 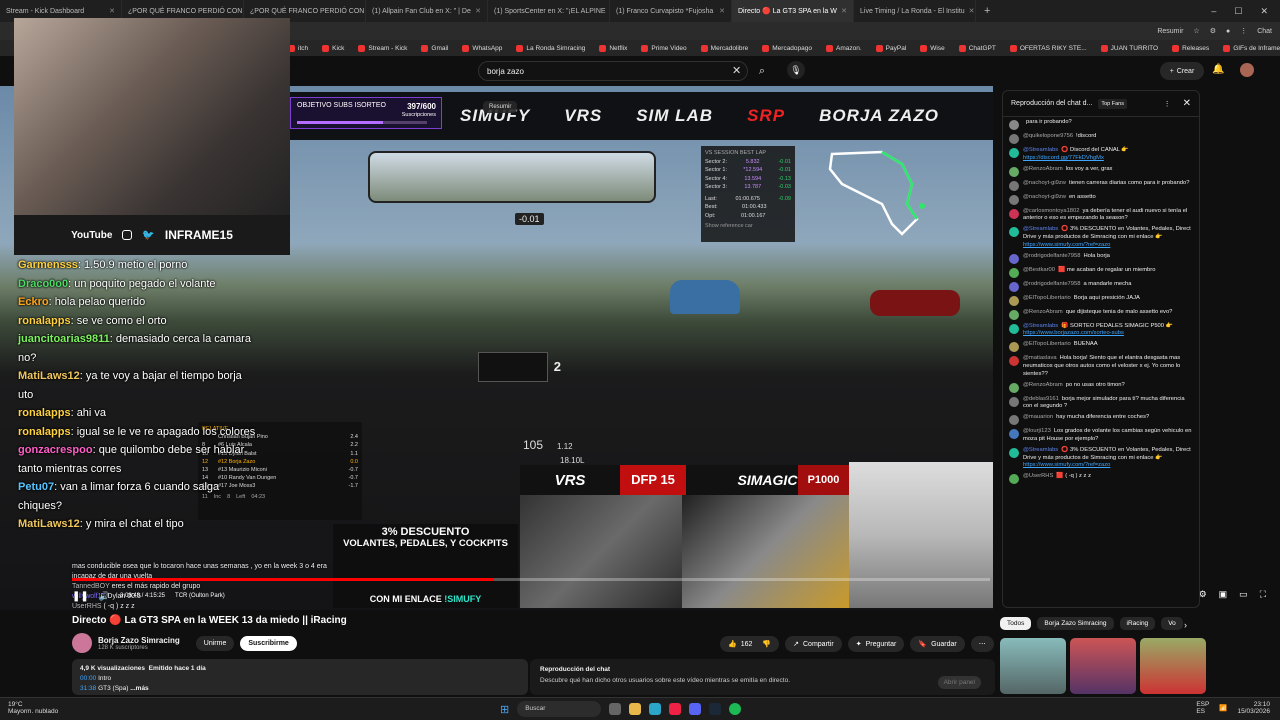 What do you see at coordinates (982, 644) in the screenshot?
I see `more-actions-icon: ⋯` at bounding box center [982, 644].